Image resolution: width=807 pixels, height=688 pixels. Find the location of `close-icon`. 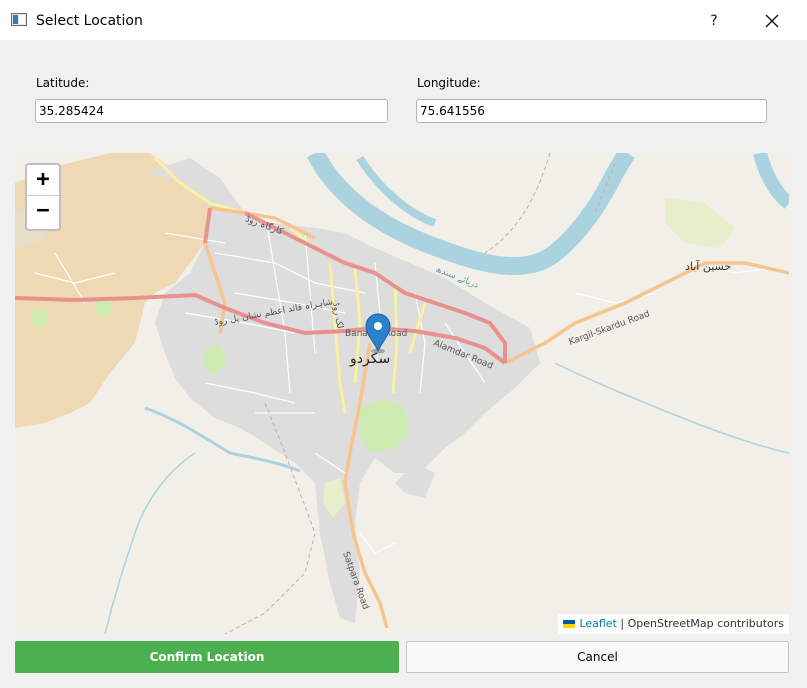

close-icon is located at coordinates (772, 21).